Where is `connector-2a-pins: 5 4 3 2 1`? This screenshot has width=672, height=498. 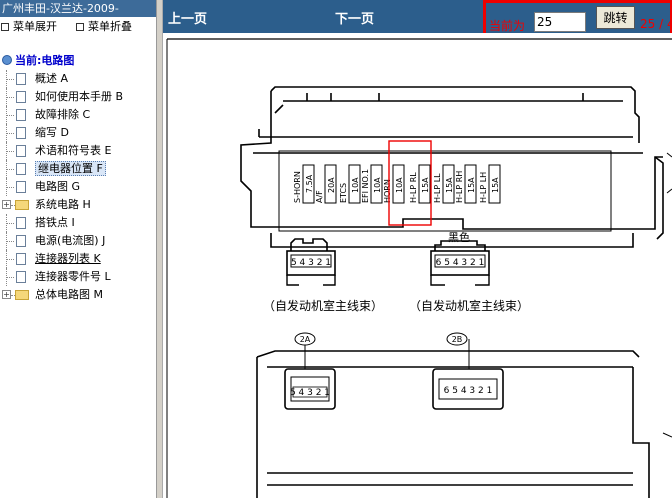 connector-2a-pins: 5 4 3 2 1 is located at coordinates (311, 263).